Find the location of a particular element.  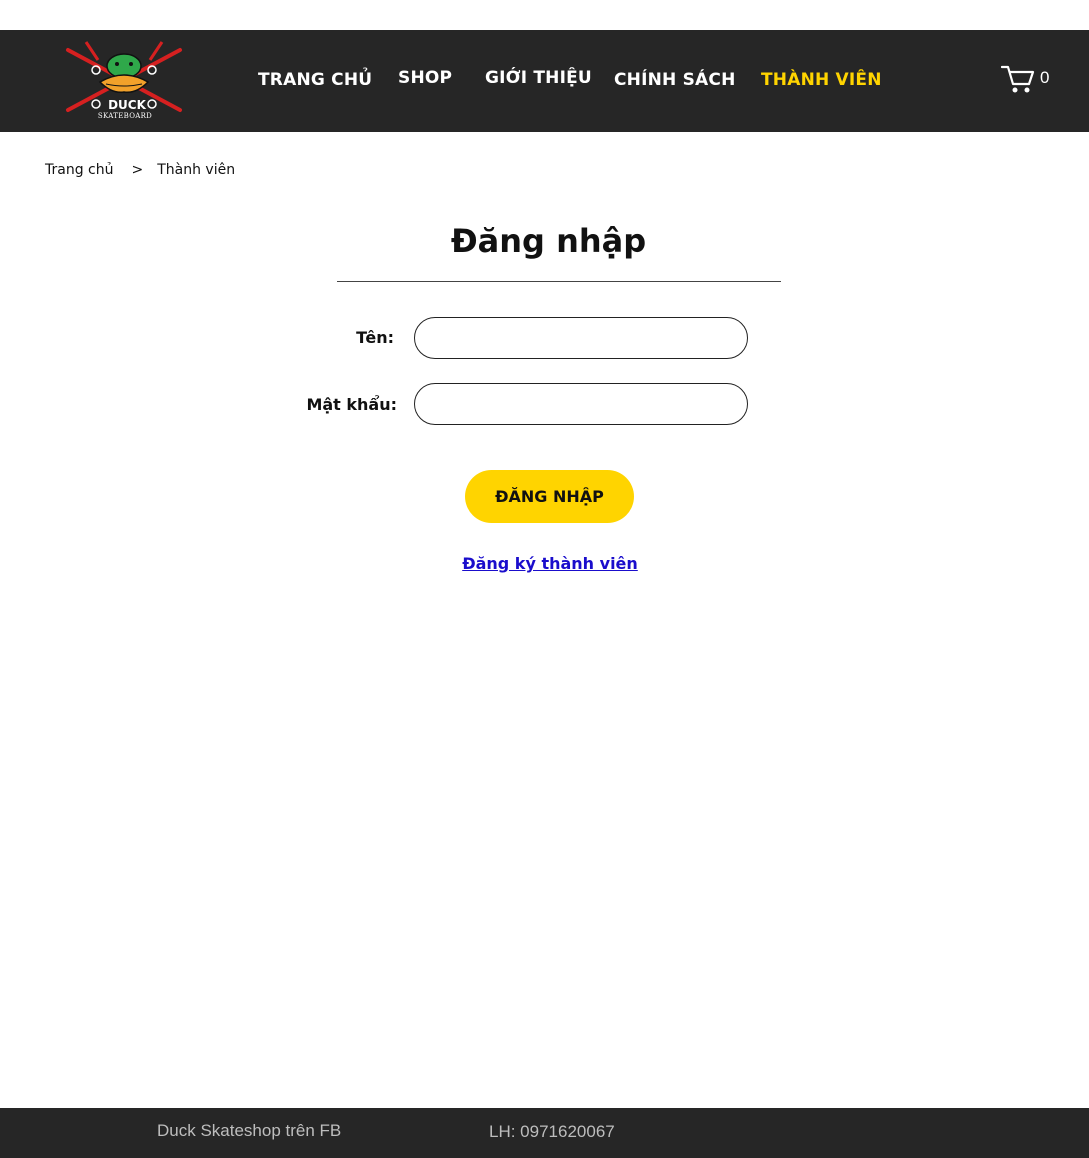

register-link: Đăng ký thành viên is located at coordinates (544, 563).